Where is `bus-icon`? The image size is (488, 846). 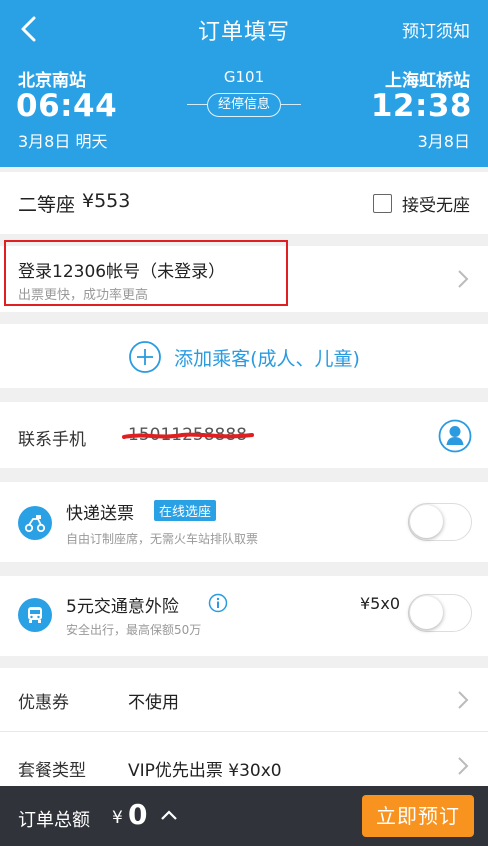 bus-icon is located at coordinates (35, 615).